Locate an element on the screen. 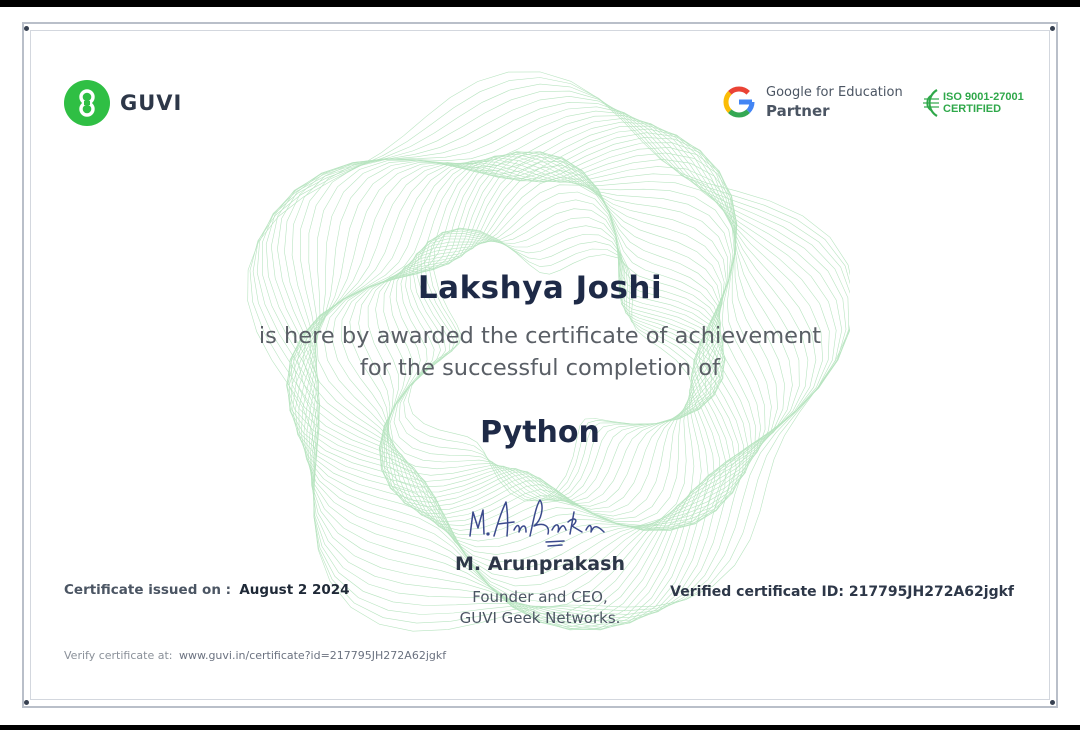 This screenshot has height=730, width=1080. verified-label: Verified certificate ID: is located at coordinates (757, 592).